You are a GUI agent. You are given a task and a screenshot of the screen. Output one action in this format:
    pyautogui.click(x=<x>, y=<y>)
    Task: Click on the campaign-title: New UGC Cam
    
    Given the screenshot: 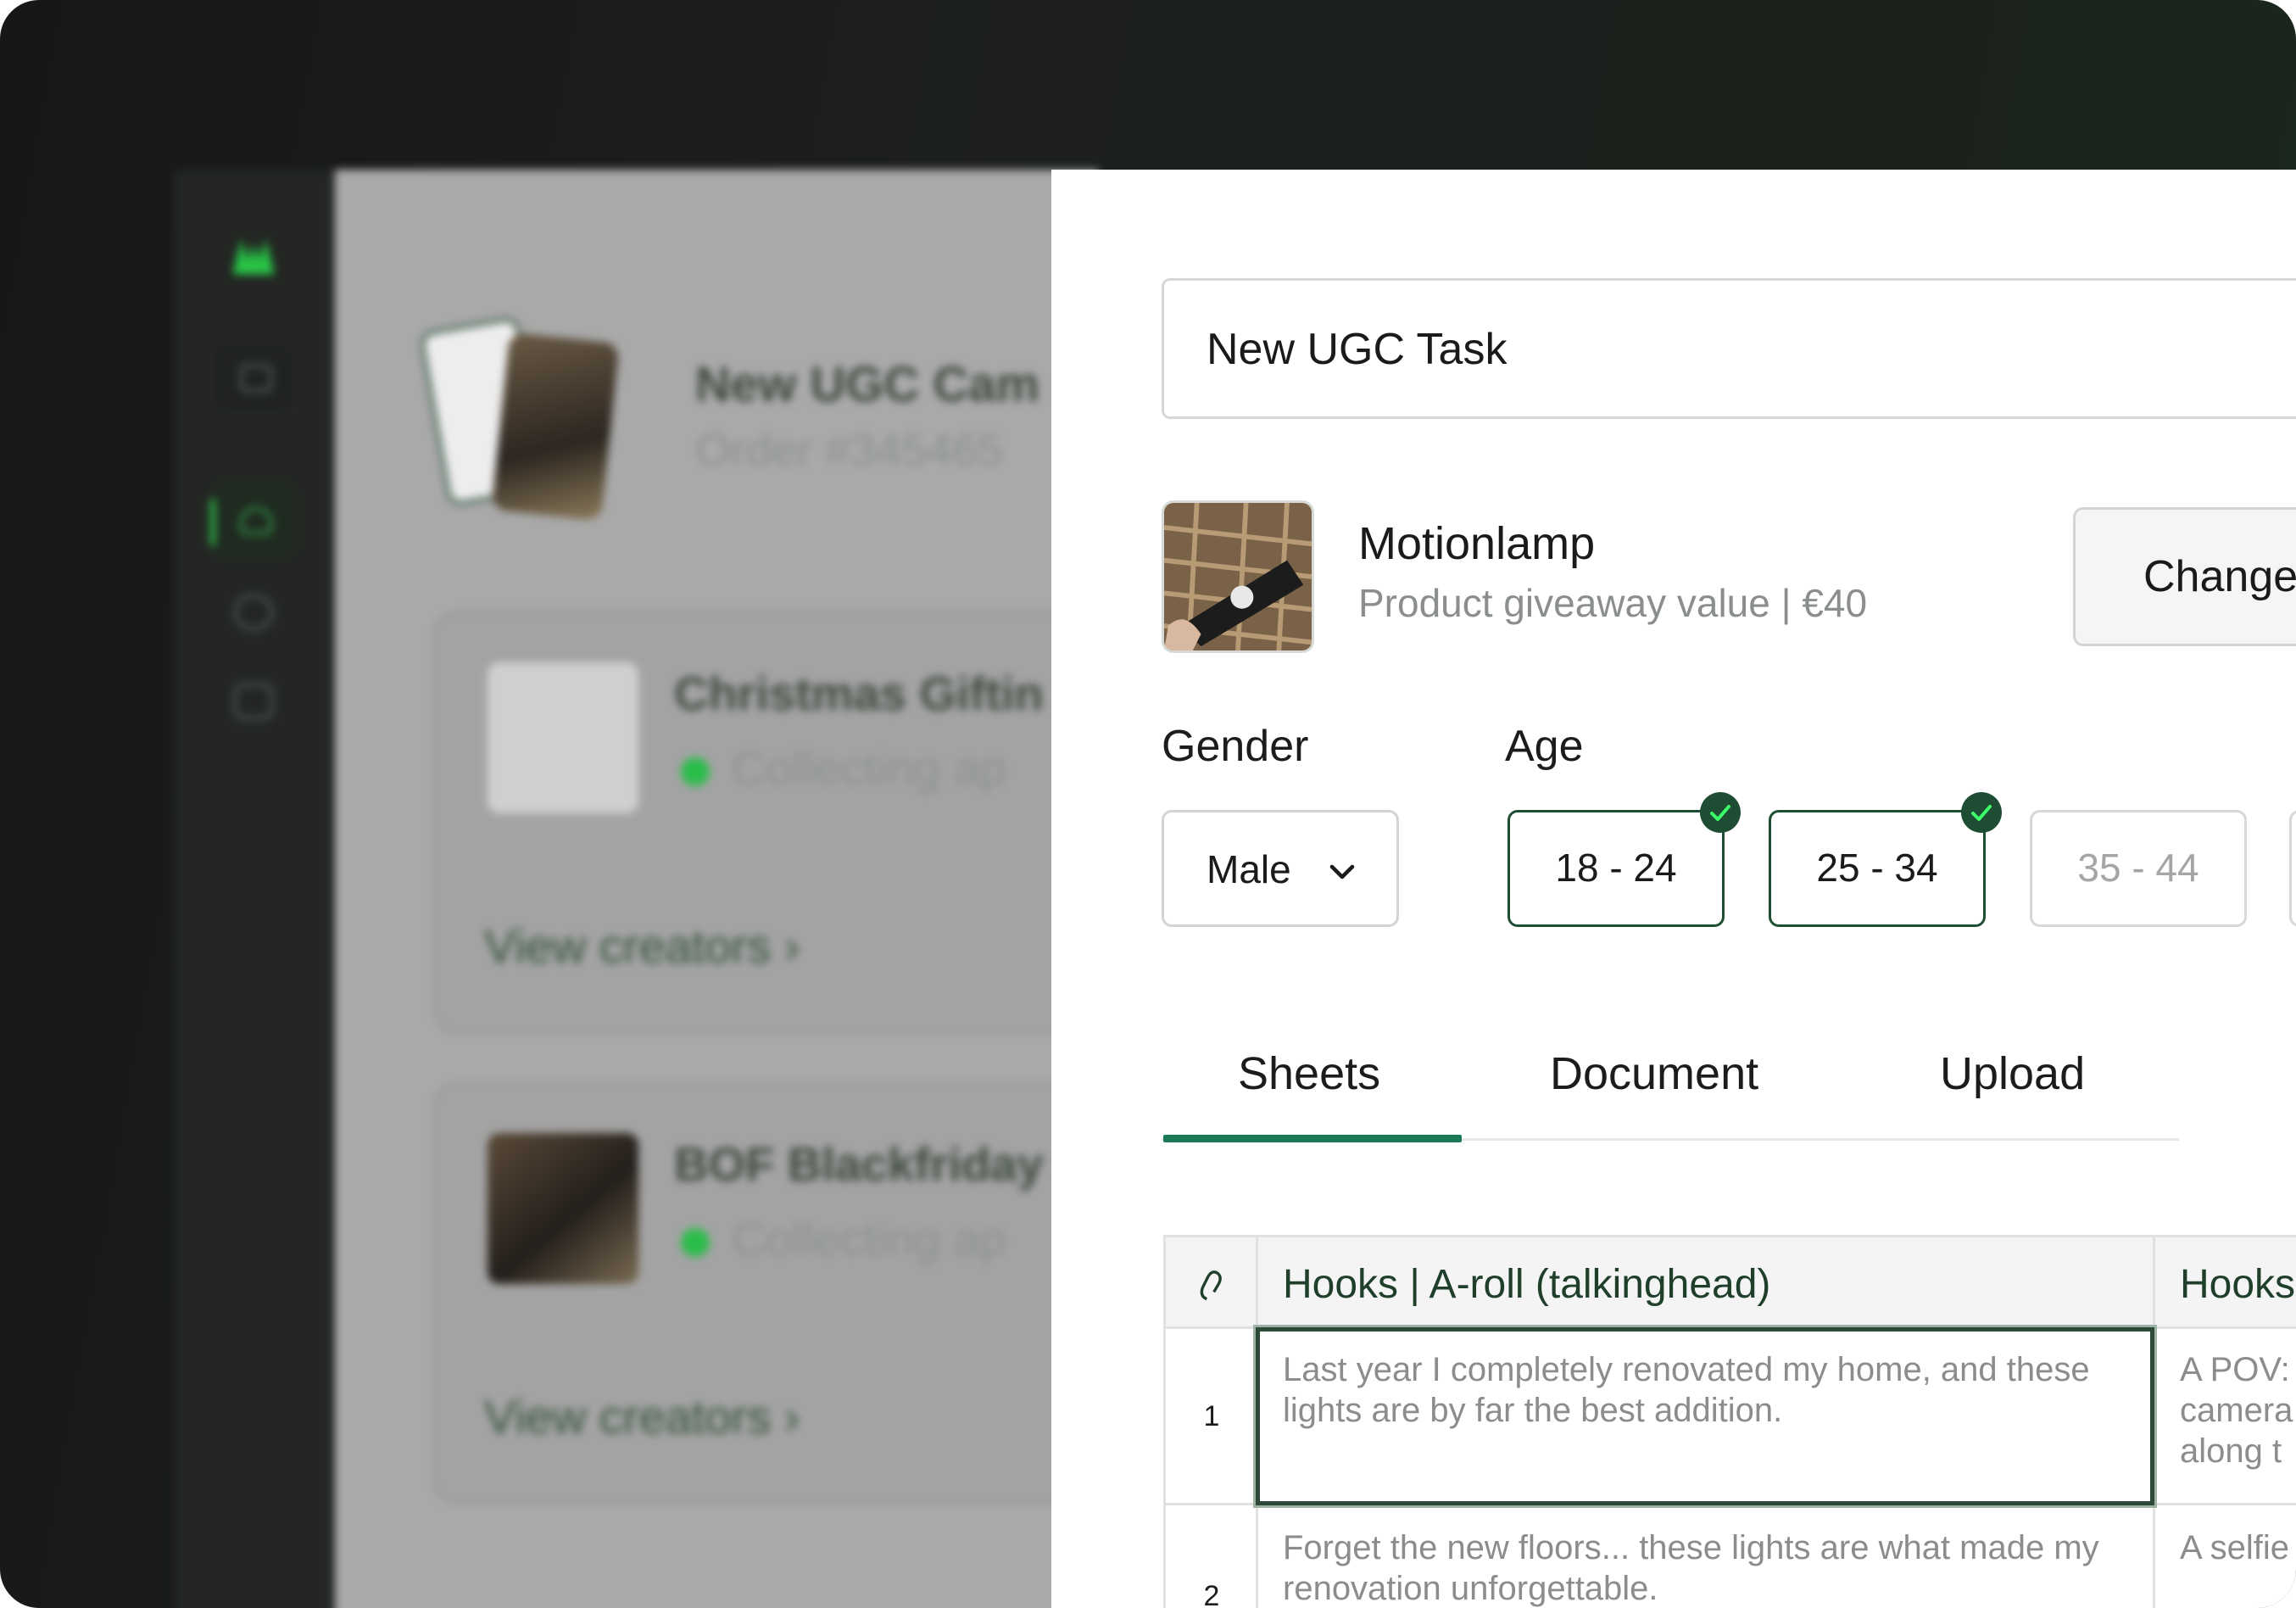 What is the action you would take?
    pyautogui.click(x=867, y=385)
    